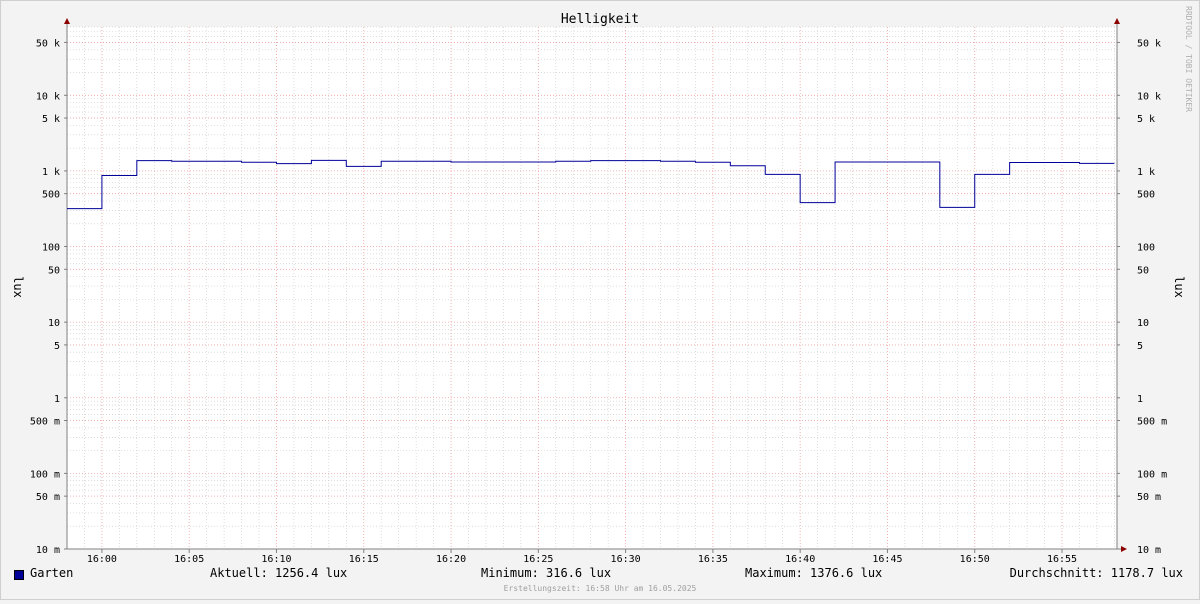 The image size is (1200, 604). What do you see at coordinates (51, 195) in the screenshot?
I see `y-tick-label-left: 500` at bounding box center [51, 195].